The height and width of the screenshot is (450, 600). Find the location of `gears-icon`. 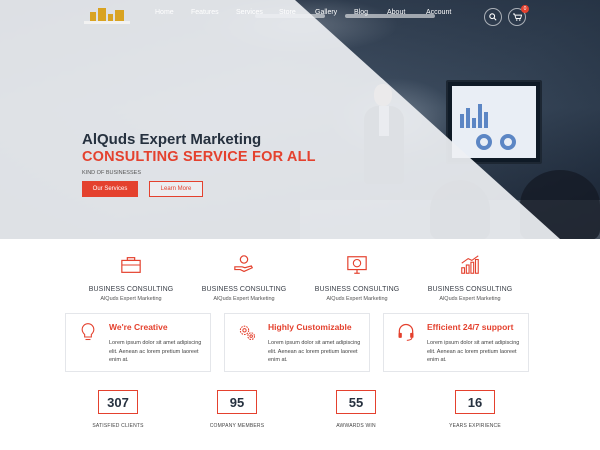

gears-icon is located at coordinates (247, 333).